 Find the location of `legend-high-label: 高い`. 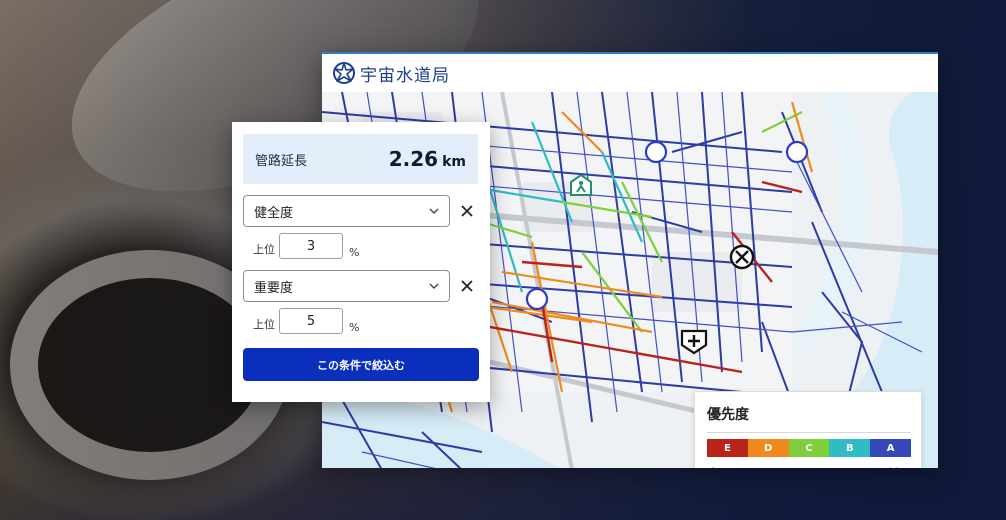

legend-high-label: 高い is located at coordinates (719, 466).